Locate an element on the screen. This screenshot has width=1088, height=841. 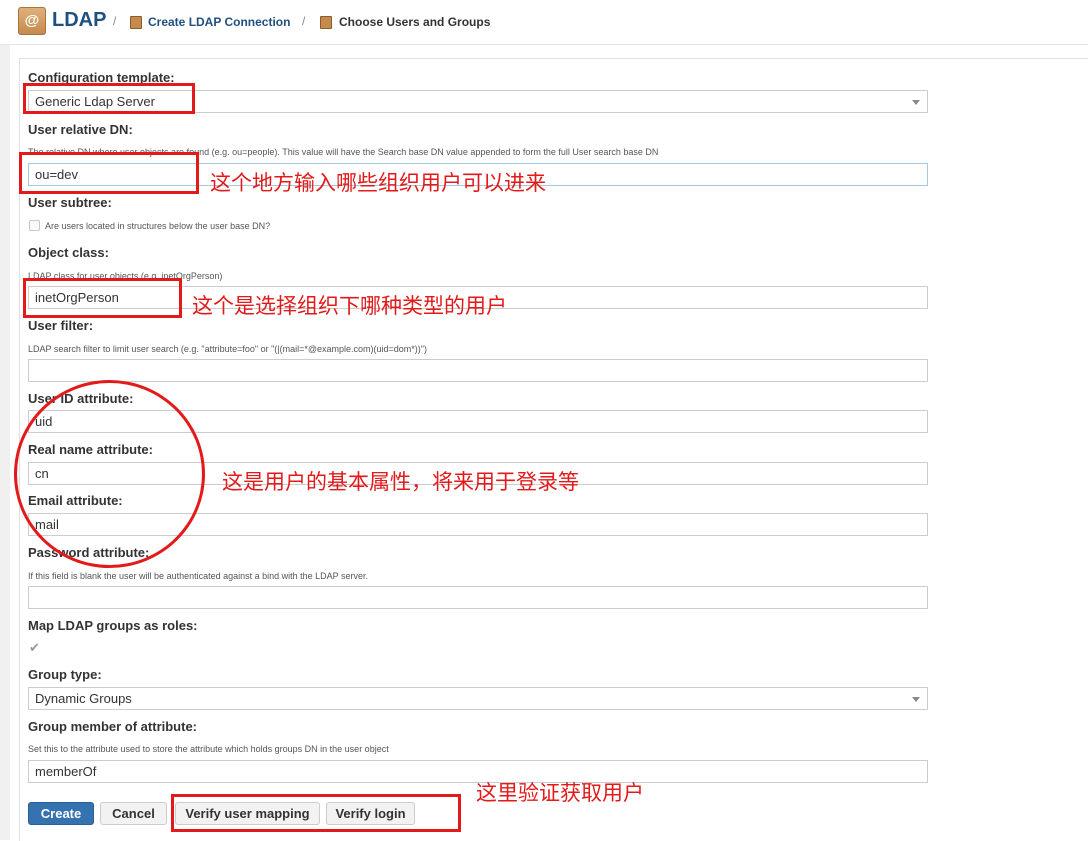
breadcrumb-create-ldap-connection: Create LDAP Connection is located at coordinates (219, 22).